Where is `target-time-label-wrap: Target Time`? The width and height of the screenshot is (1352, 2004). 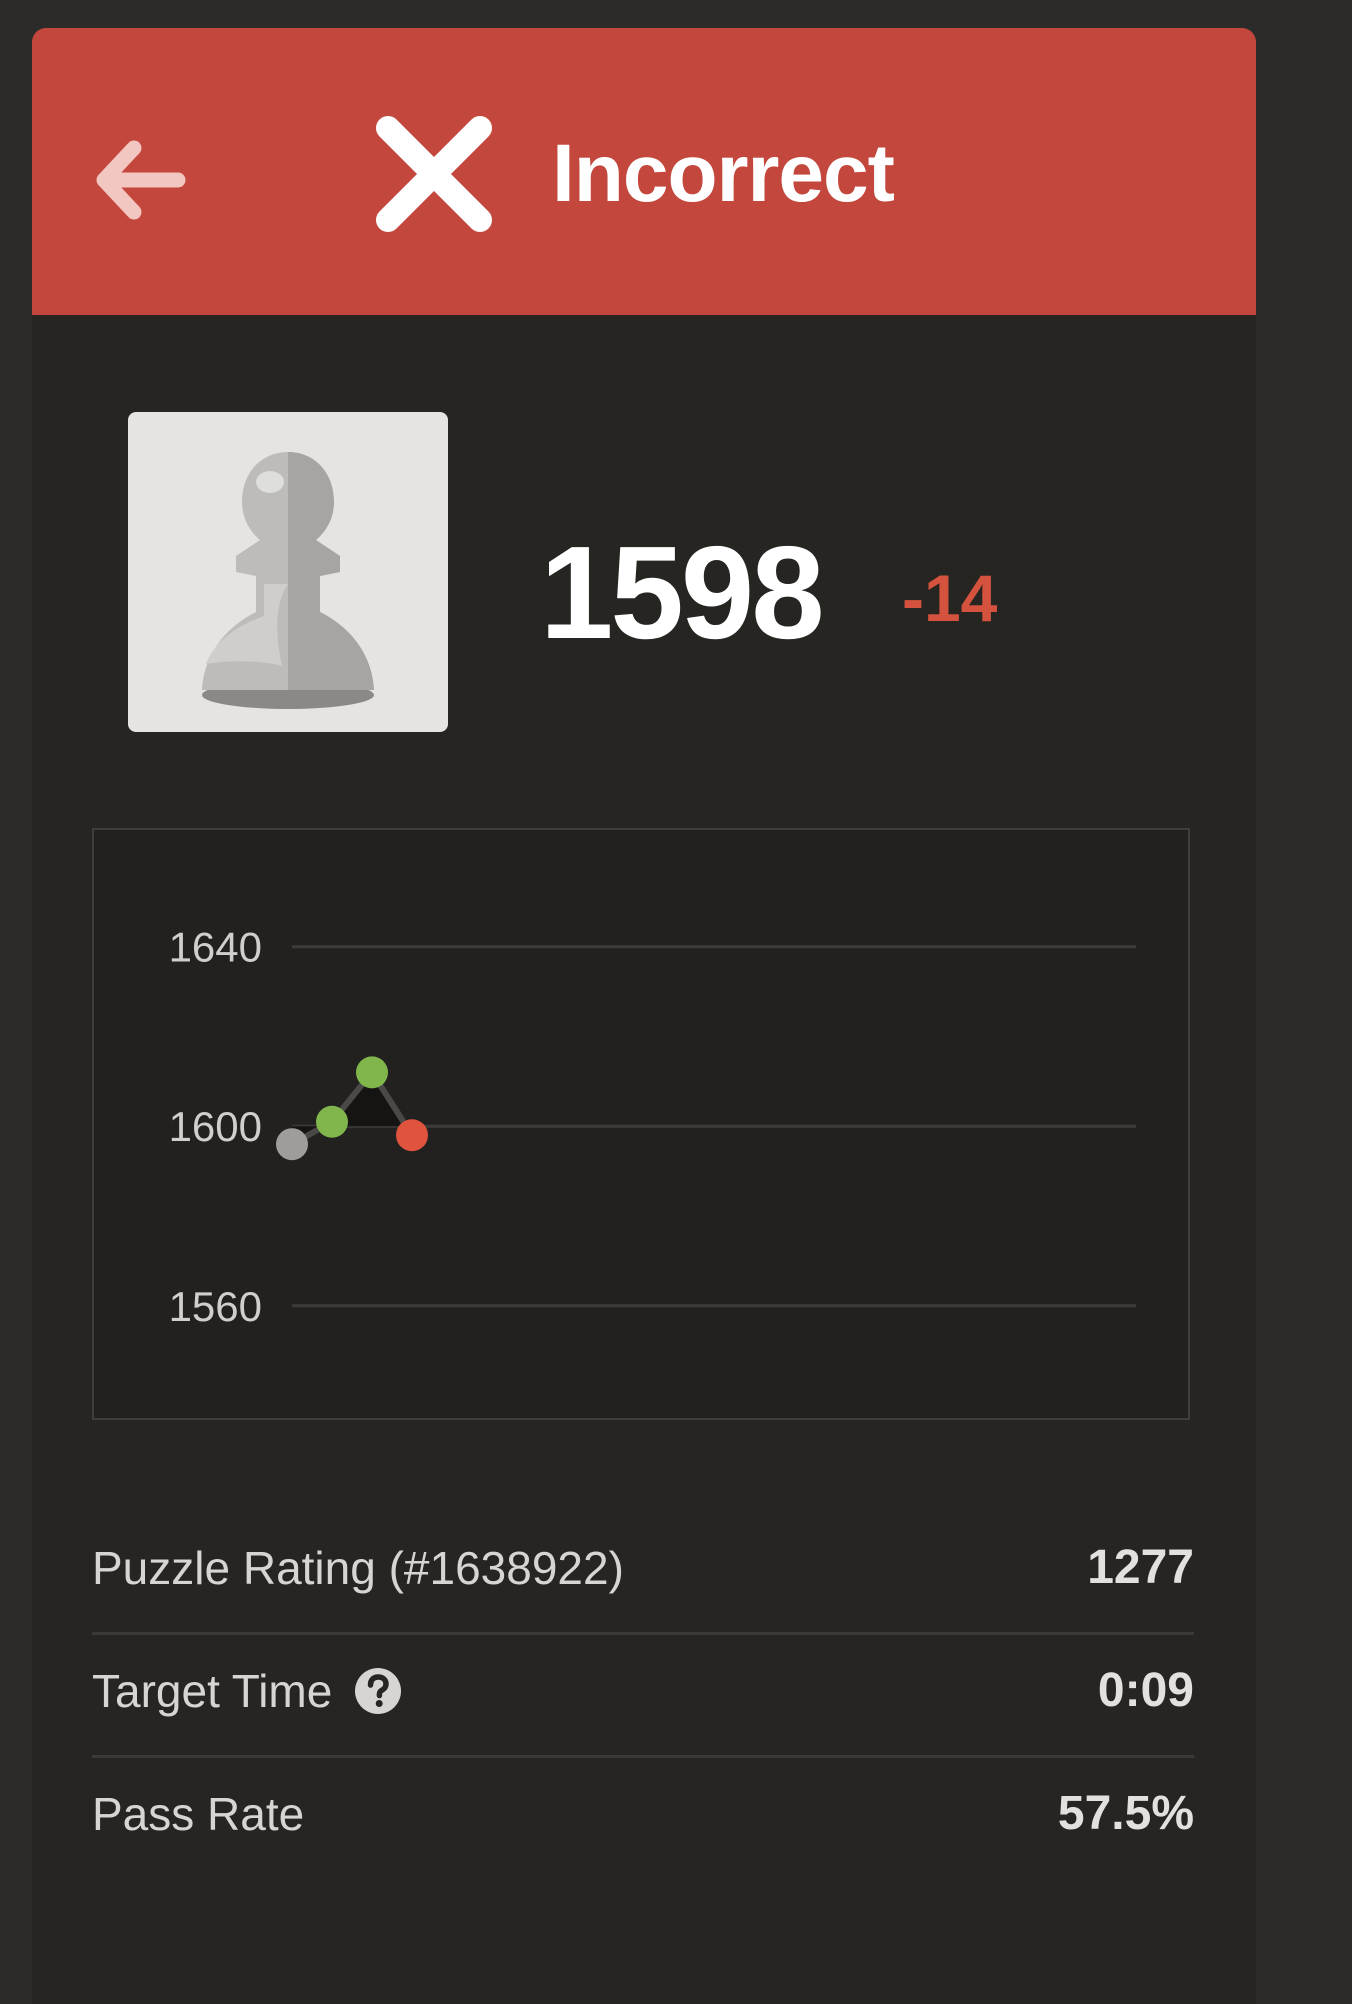
target-time-label-wrap: Target Time is located at coordinates (247, 1691).